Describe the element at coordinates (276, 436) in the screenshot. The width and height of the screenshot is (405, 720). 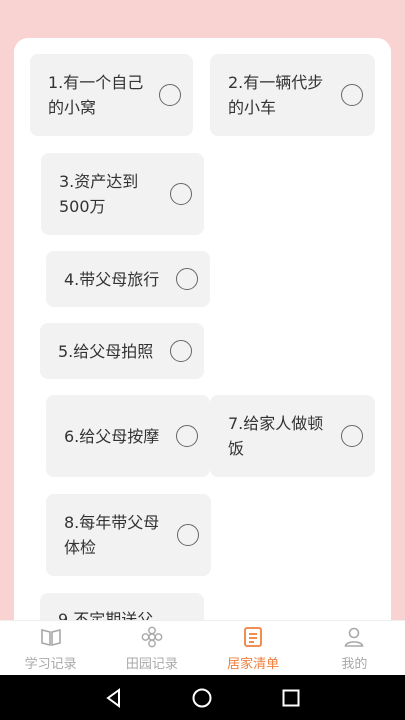
I see `item-label: 7.给家人做顿饭` at that location.